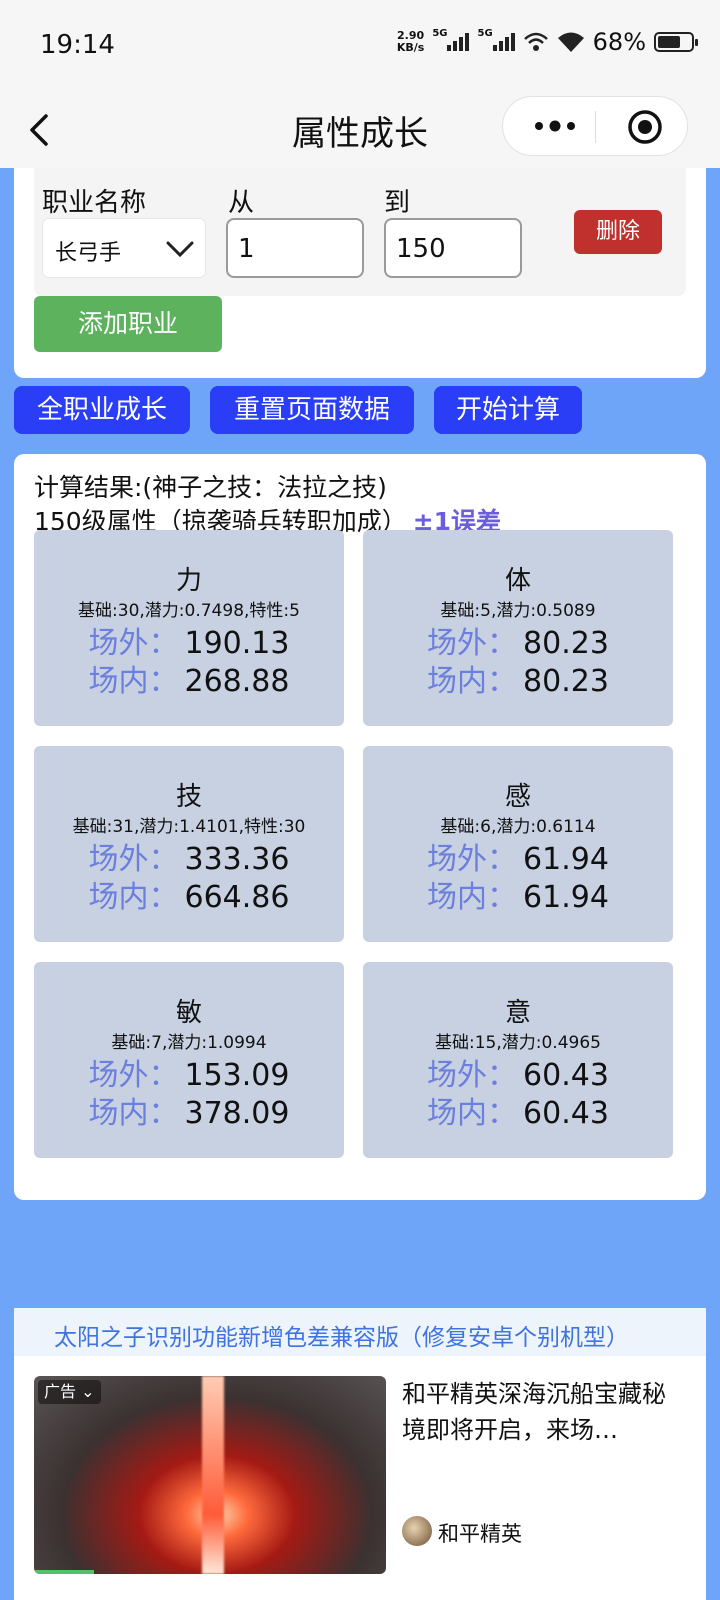 This screenshot has width=720, height=1600. What do you see at coordinates (64, 1572) in the screenshot?
I see `ad-progress-bar` at bounding box center [64, 1572].